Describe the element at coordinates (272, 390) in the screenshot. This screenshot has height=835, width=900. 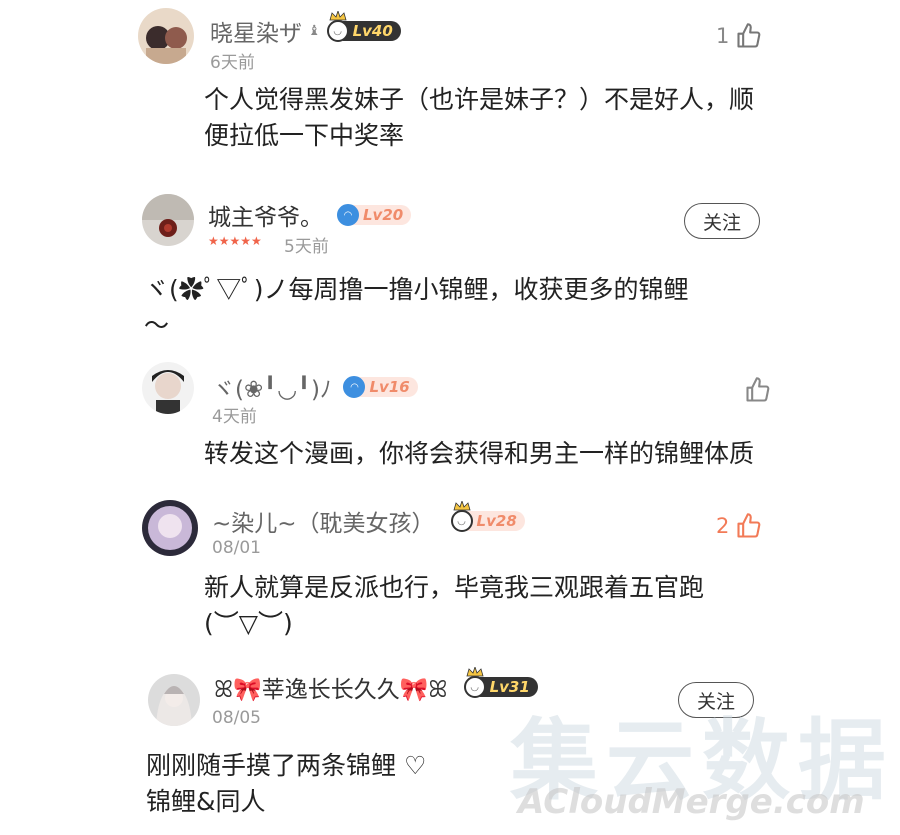
I see `username-text: ヾ(❀╹◡╹)ﾉ` at that location.